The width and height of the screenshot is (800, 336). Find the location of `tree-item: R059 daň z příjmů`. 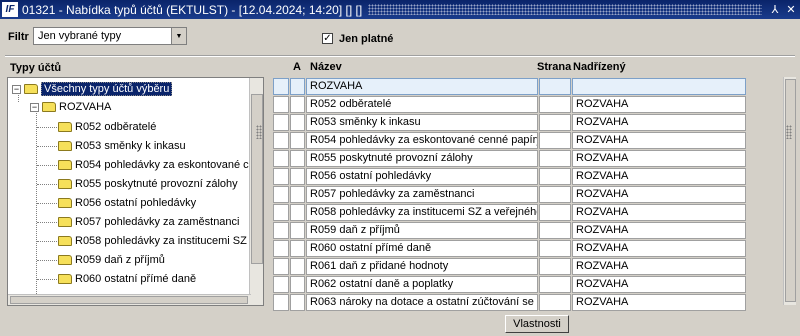

tree-item: R059 daň z příjmů is located at coordinates (111, 260).